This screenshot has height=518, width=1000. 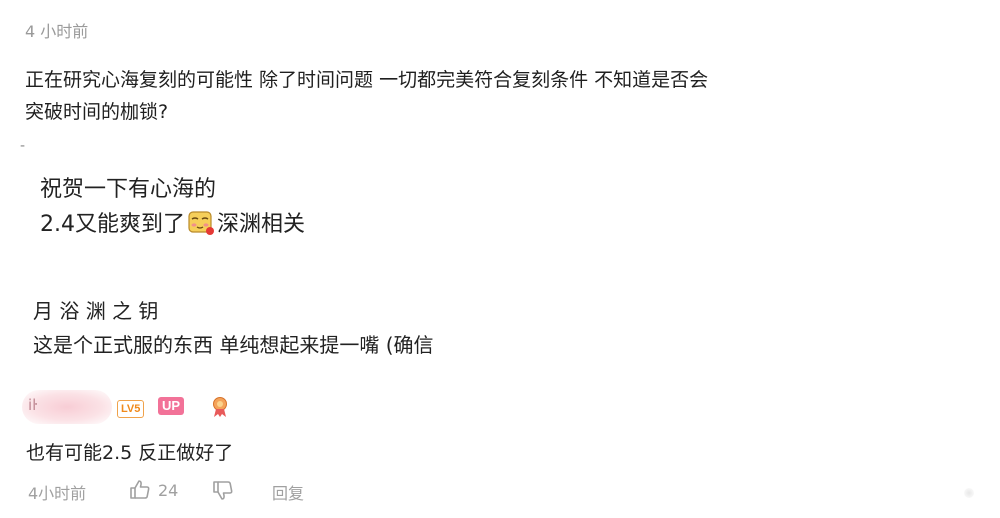 I want to click on quoted-line-2-before: 2.4又能爽到了, so click(x=112, y=224).